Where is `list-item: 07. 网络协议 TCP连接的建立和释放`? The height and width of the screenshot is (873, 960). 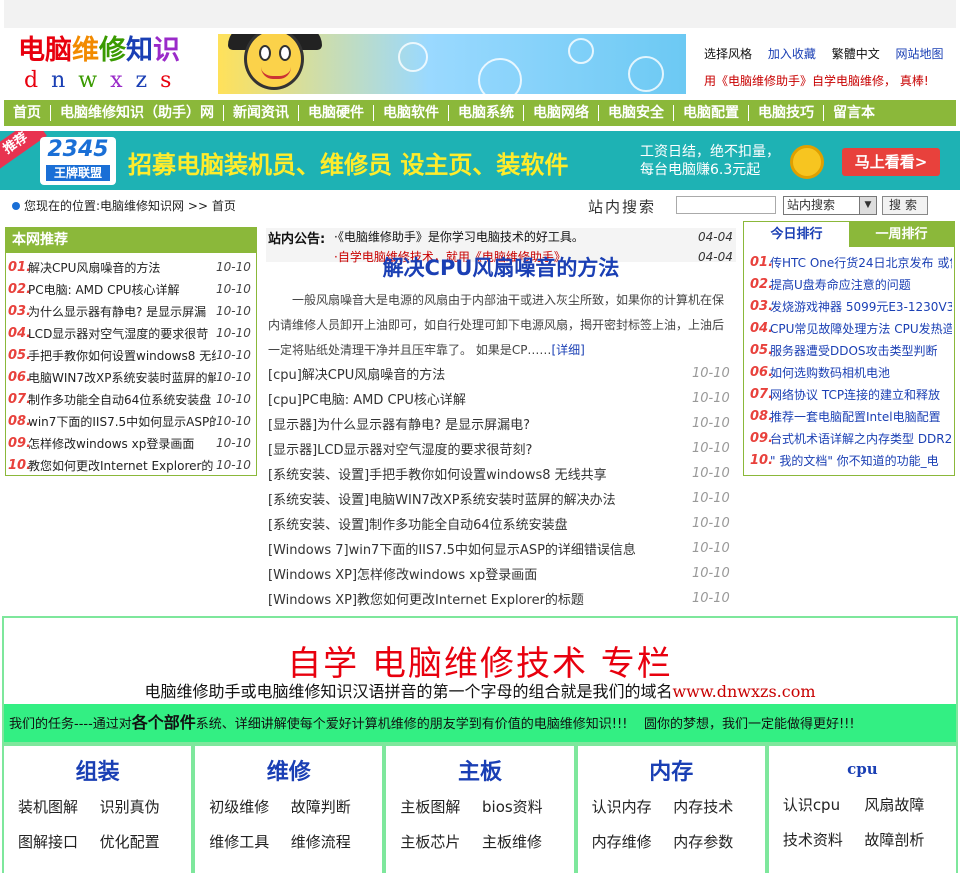
list-item: 07. 网络协议 TCP连接的建立和释放 is located at coordinates (849, 394).